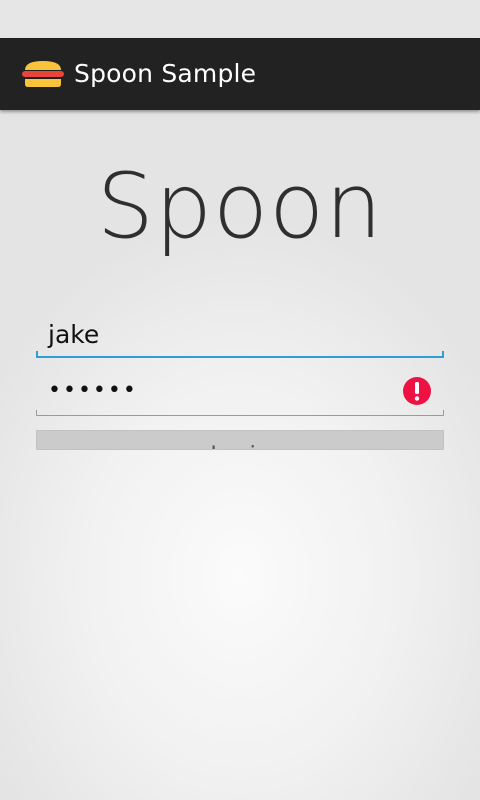 The width and height of the screenshot is (480, 800). I want to click on action-bar: Spoon Sample, so click(240, 74).